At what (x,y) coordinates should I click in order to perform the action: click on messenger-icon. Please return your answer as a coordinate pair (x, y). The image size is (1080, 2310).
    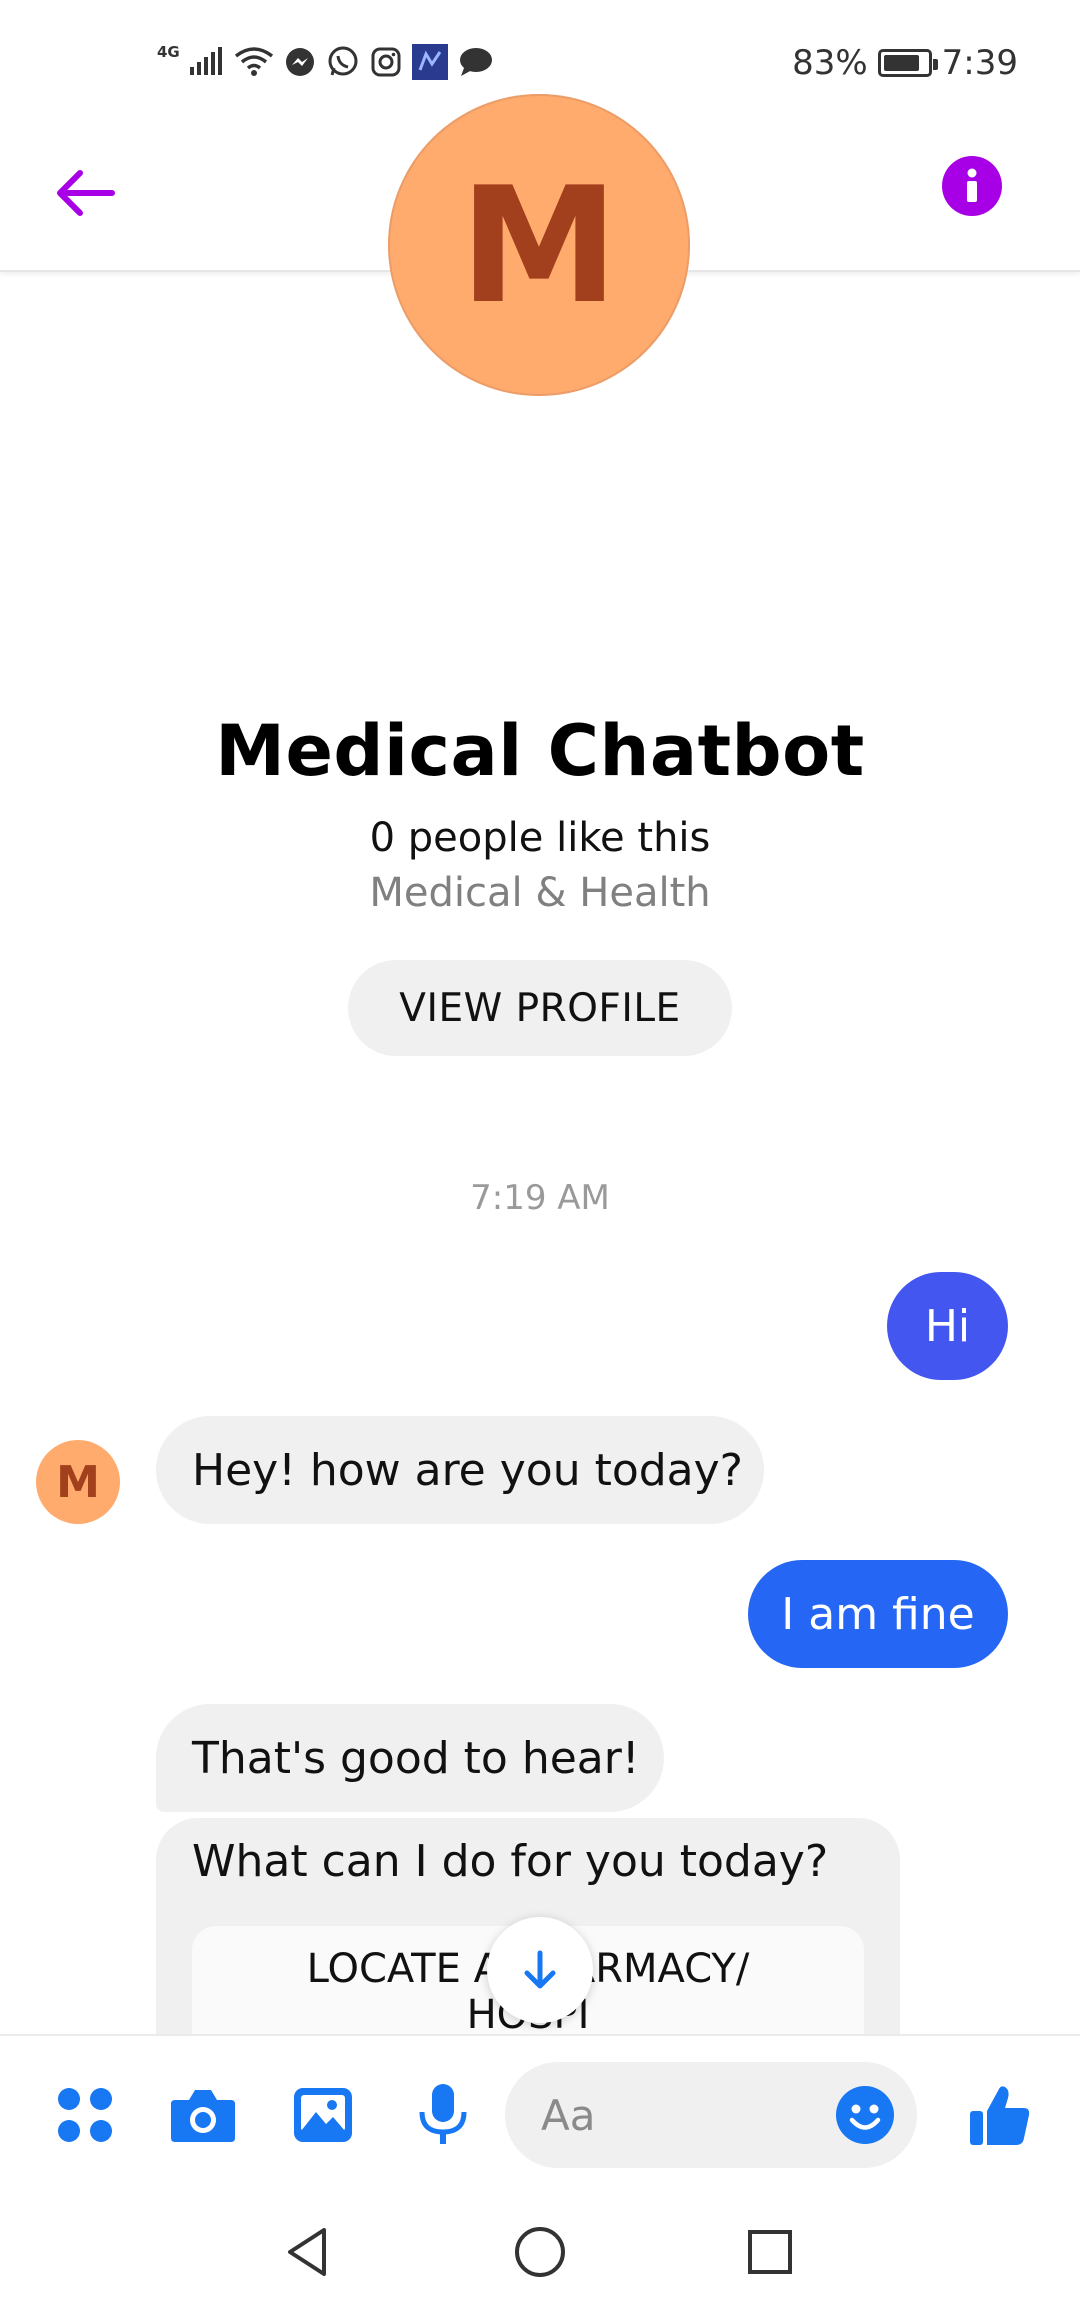
    Looking at the image, I should click on (299, 62).